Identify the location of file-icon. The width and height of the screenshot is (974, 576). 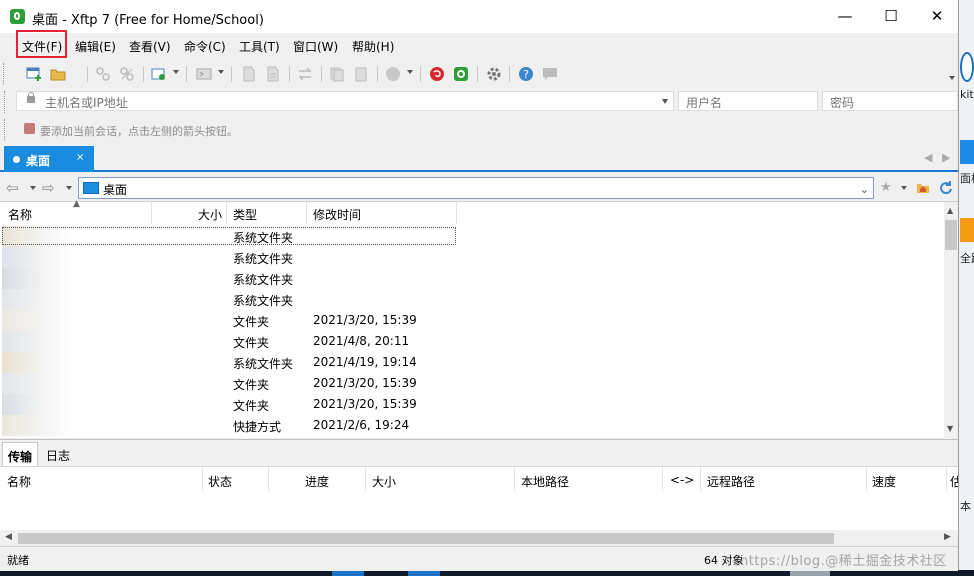
(249, 74).